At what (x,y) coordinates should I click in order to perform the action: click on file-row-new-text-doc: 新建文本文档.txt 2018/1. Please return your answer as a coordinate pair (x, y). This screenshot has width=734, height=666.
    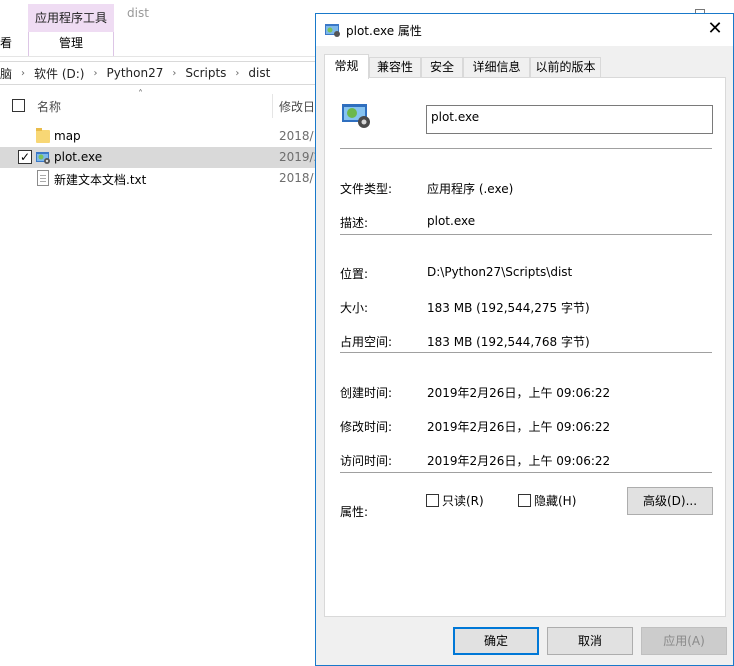
    Looking at the image, I should click on (158, 178).